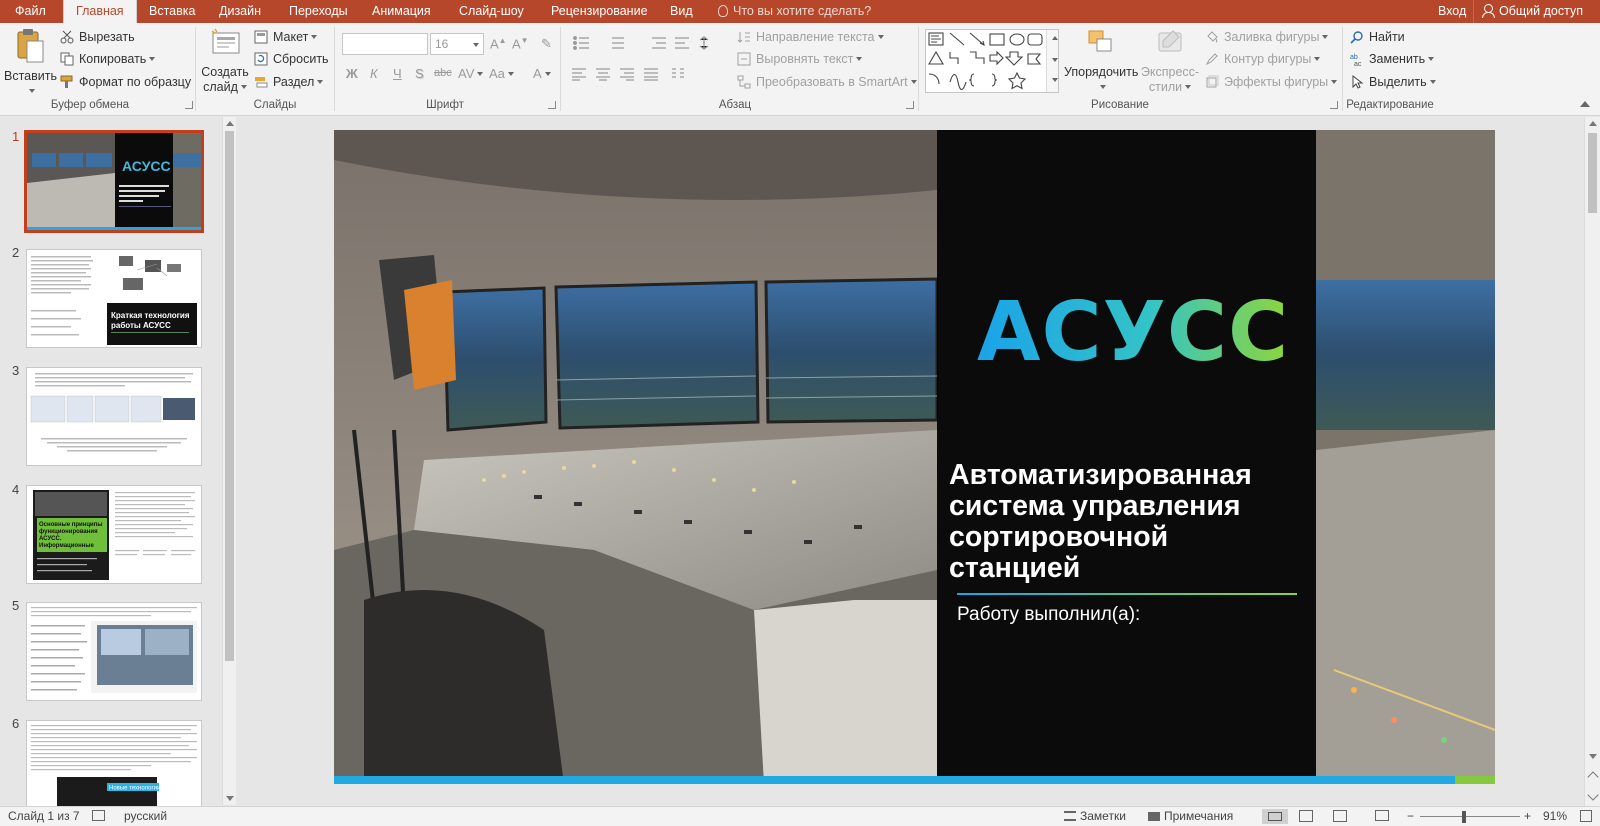 The width and height of the screenshot is (1600, 826). Describe the element at coordinates (1377, 37) in the screenshot. I see `find-button: Найти` at that location.